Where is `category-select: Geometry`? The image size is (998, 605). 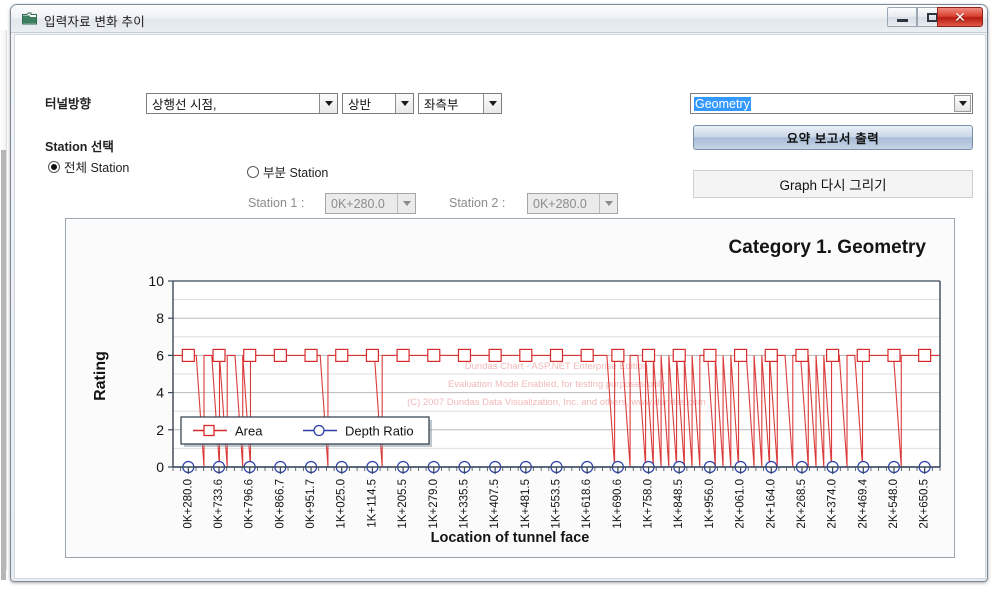 category-select: Geometry is located at coordinates (831, 103).